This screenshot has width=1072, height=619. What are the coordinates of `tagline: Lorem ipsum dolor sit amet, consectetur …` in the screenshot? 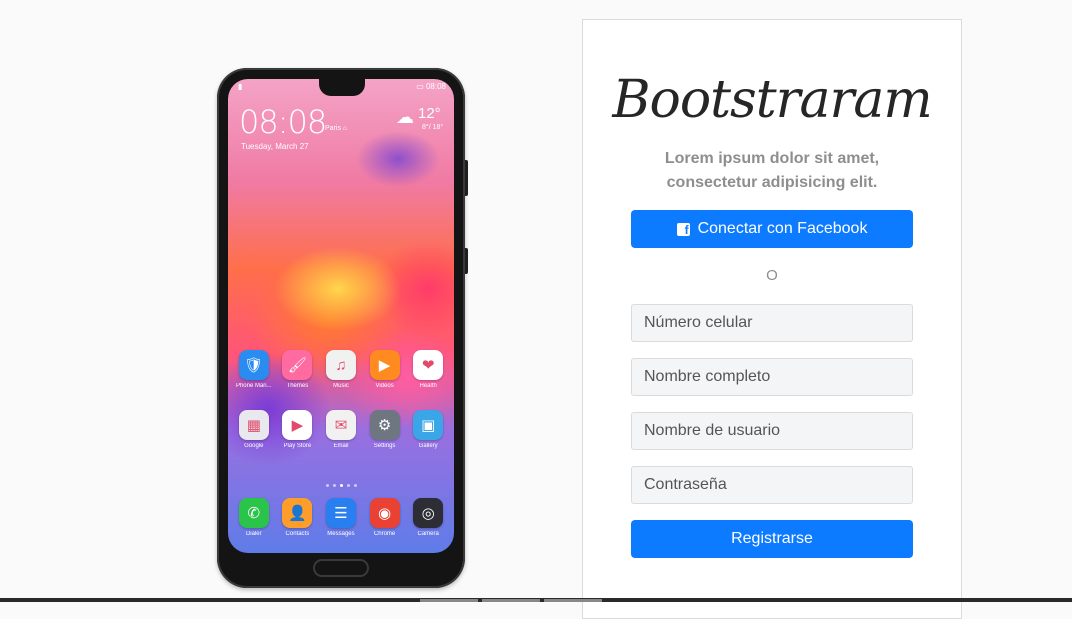 It's located at (772, 170).